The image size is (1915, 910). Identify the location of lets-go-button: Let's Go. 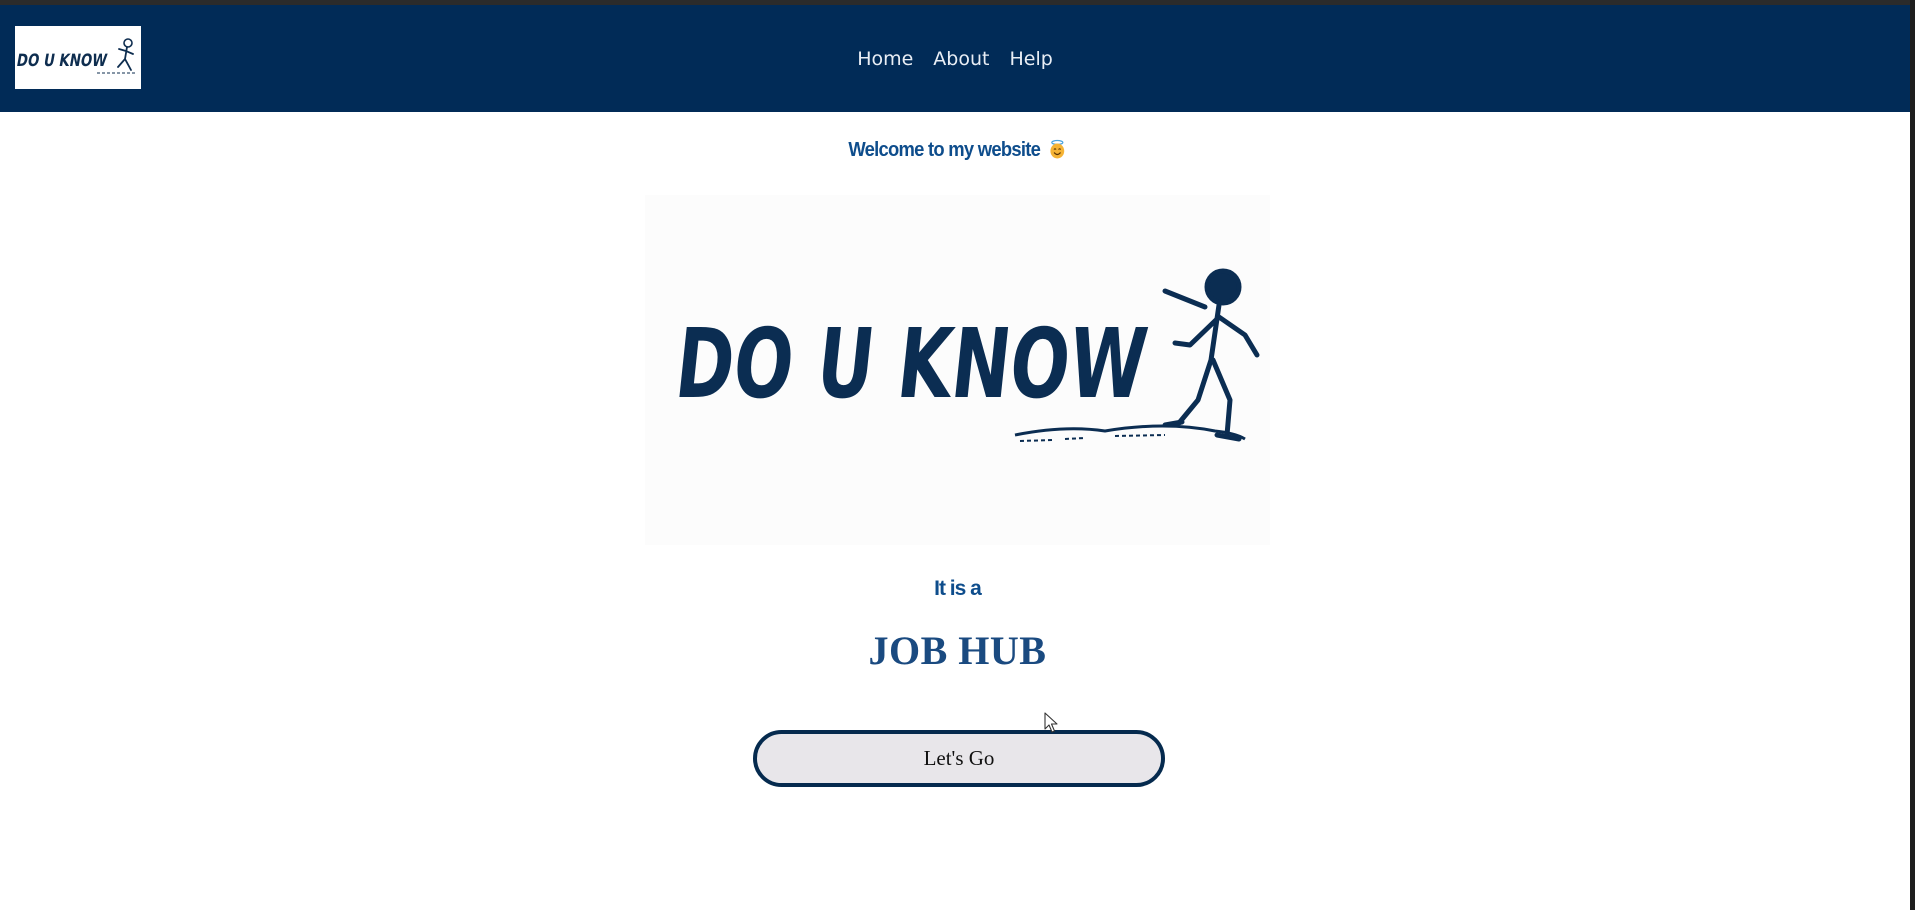
(959, 758).